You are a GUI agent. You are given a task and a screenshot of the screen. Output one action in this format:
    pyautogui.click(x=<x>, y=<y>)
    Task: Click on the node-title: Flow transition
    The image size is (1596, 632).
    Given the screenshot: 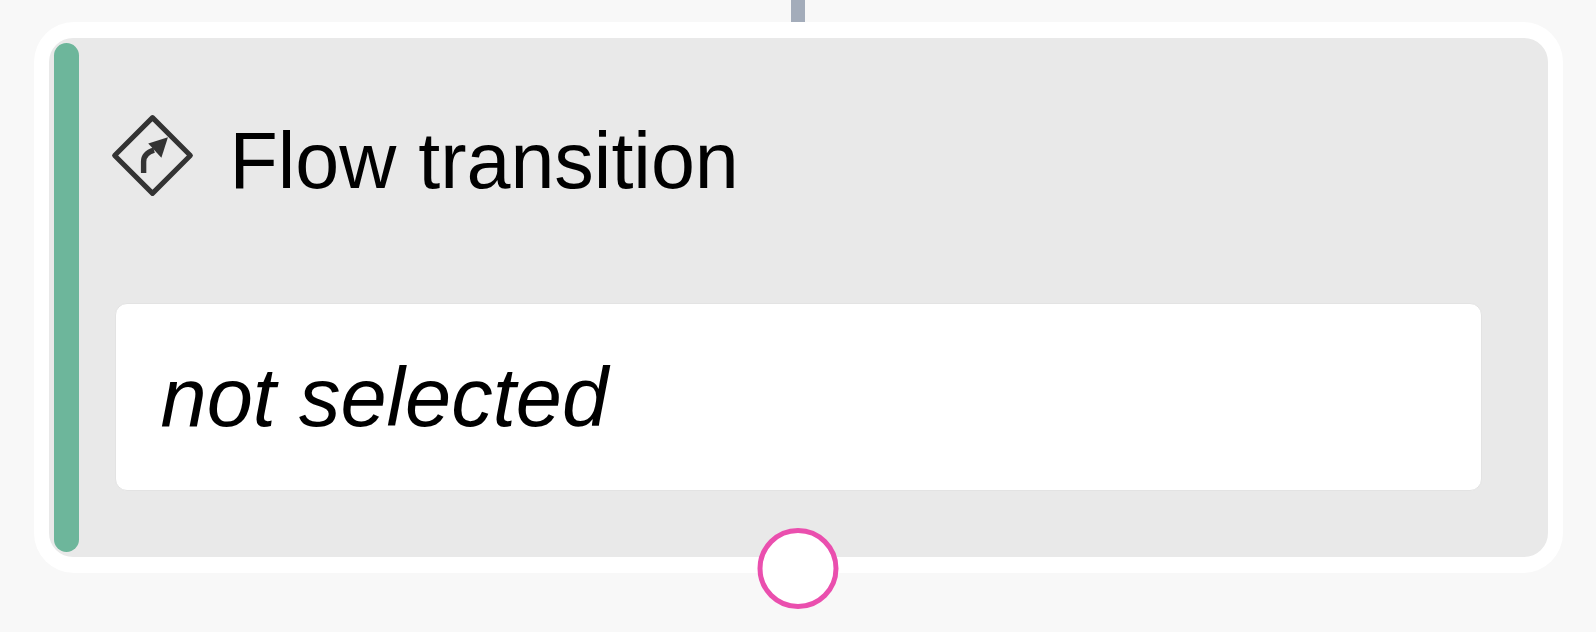 What is the action you would take?
    pyautogui.click(x=484, y=160)
    